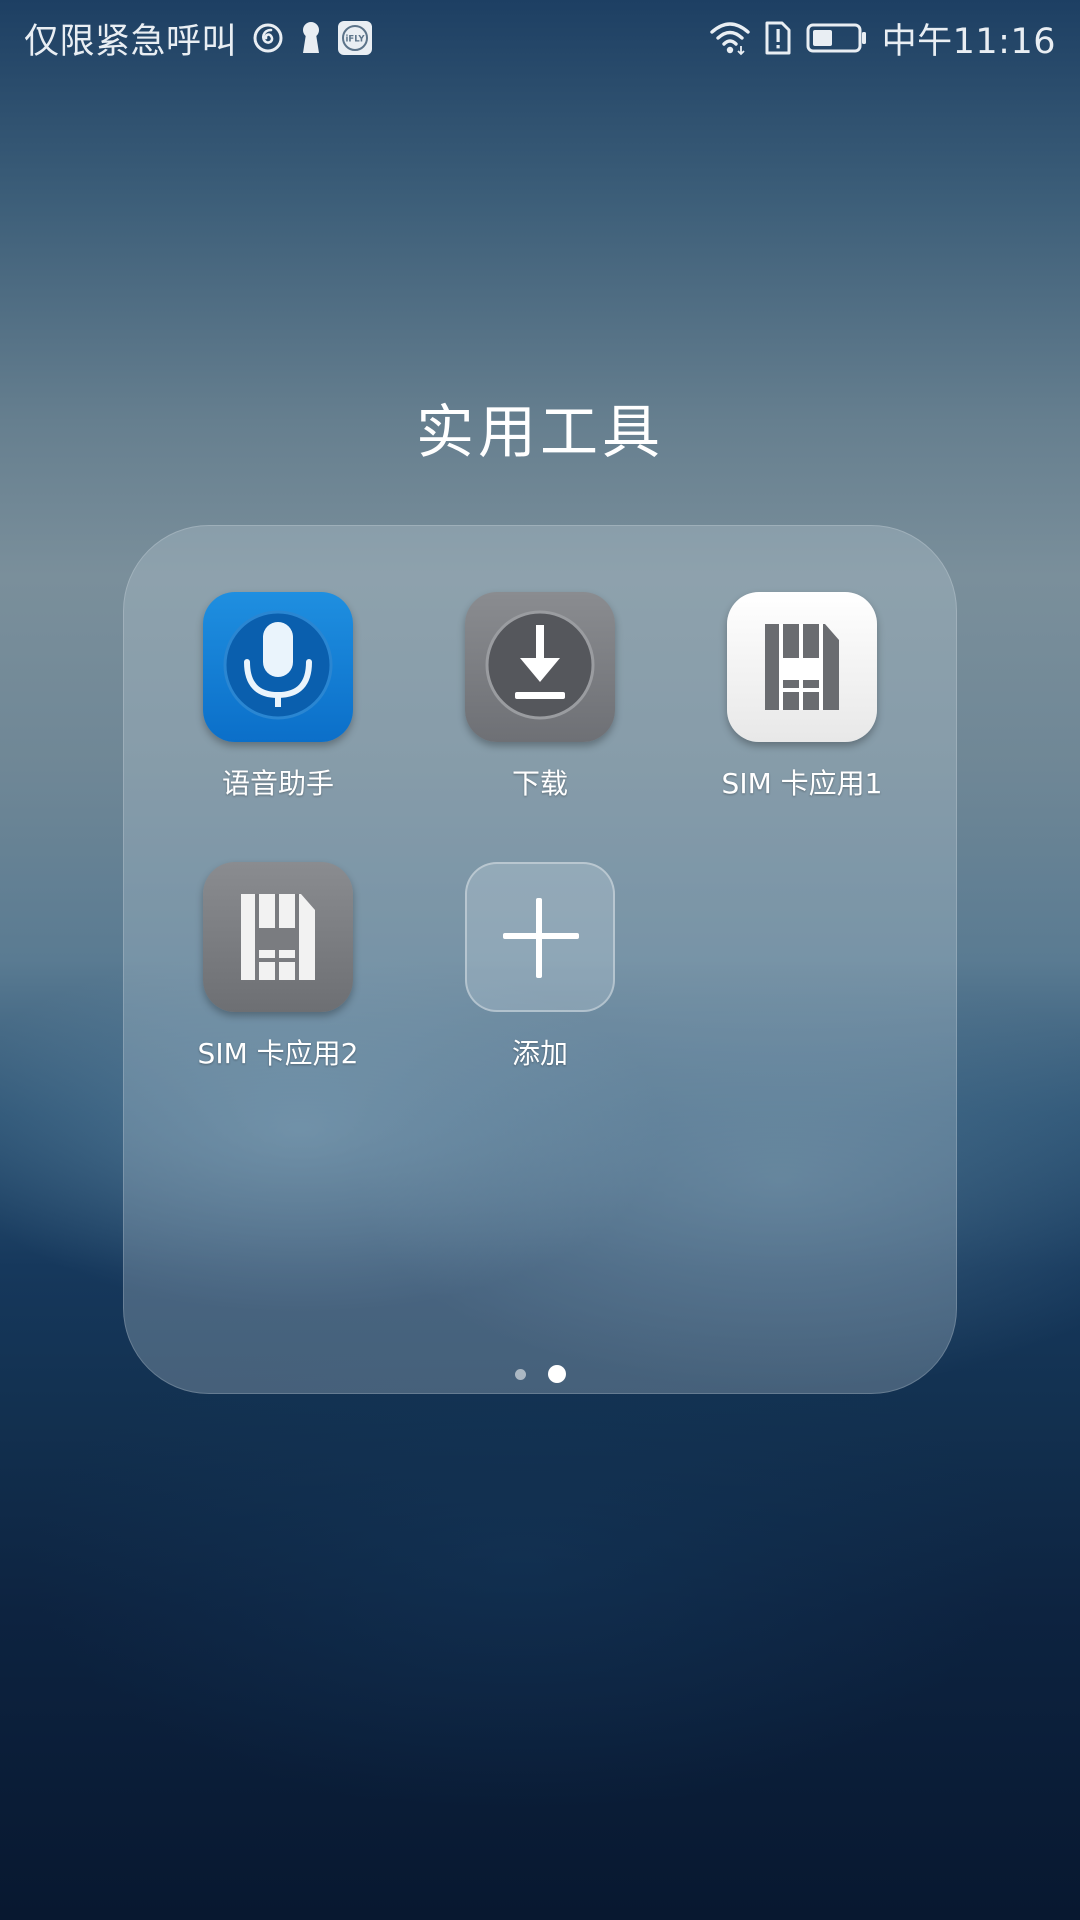  I want to click on status-bar: 仅限紧急呼叫 iFLY 中午11:16, so click(540, 38).